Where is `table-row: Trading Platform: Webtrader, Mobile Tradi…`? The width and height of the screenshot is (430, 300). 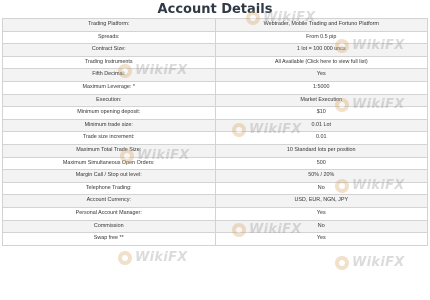 table-row: Trading Platform: Webtrader, Mobile Tradi… is located at coordinates (215, 25).